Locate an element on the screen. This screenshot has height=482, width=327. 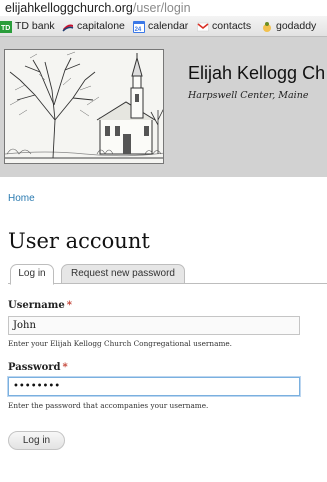
bookmark-godaddy: godaddy is located at coordinates (288, 26).